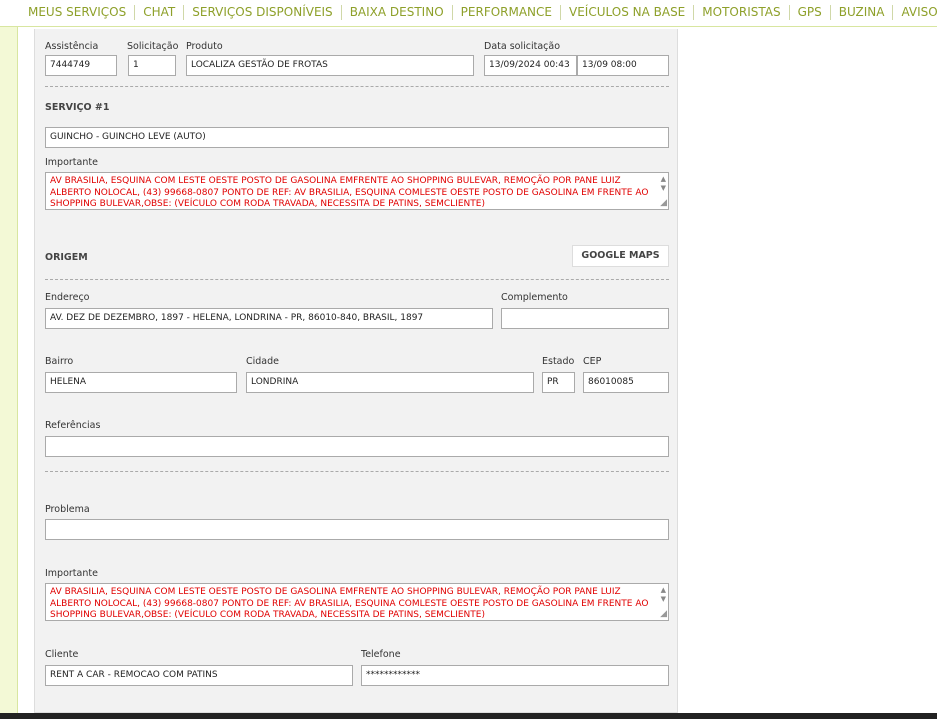 Image resolution: width=937 pixels, height=719 pixels. I want to click on nav-performance: PERFORMANCE, so click(507, 12).